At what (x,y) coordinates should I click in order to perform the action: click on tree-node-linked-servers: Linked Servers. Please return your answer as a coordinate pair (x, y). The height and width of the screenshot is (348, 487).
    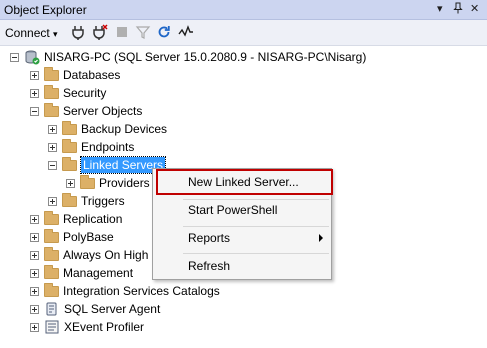
    Looking at the image, I should click on (107, 165).